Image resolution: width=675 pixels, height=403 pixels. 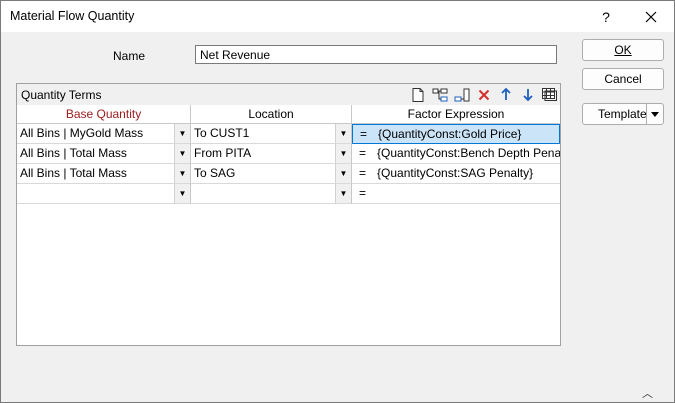 What do you see at coordinates (462, 94) in the screenshot?
I see `append-row-icon` at bounding box center [462, 94].